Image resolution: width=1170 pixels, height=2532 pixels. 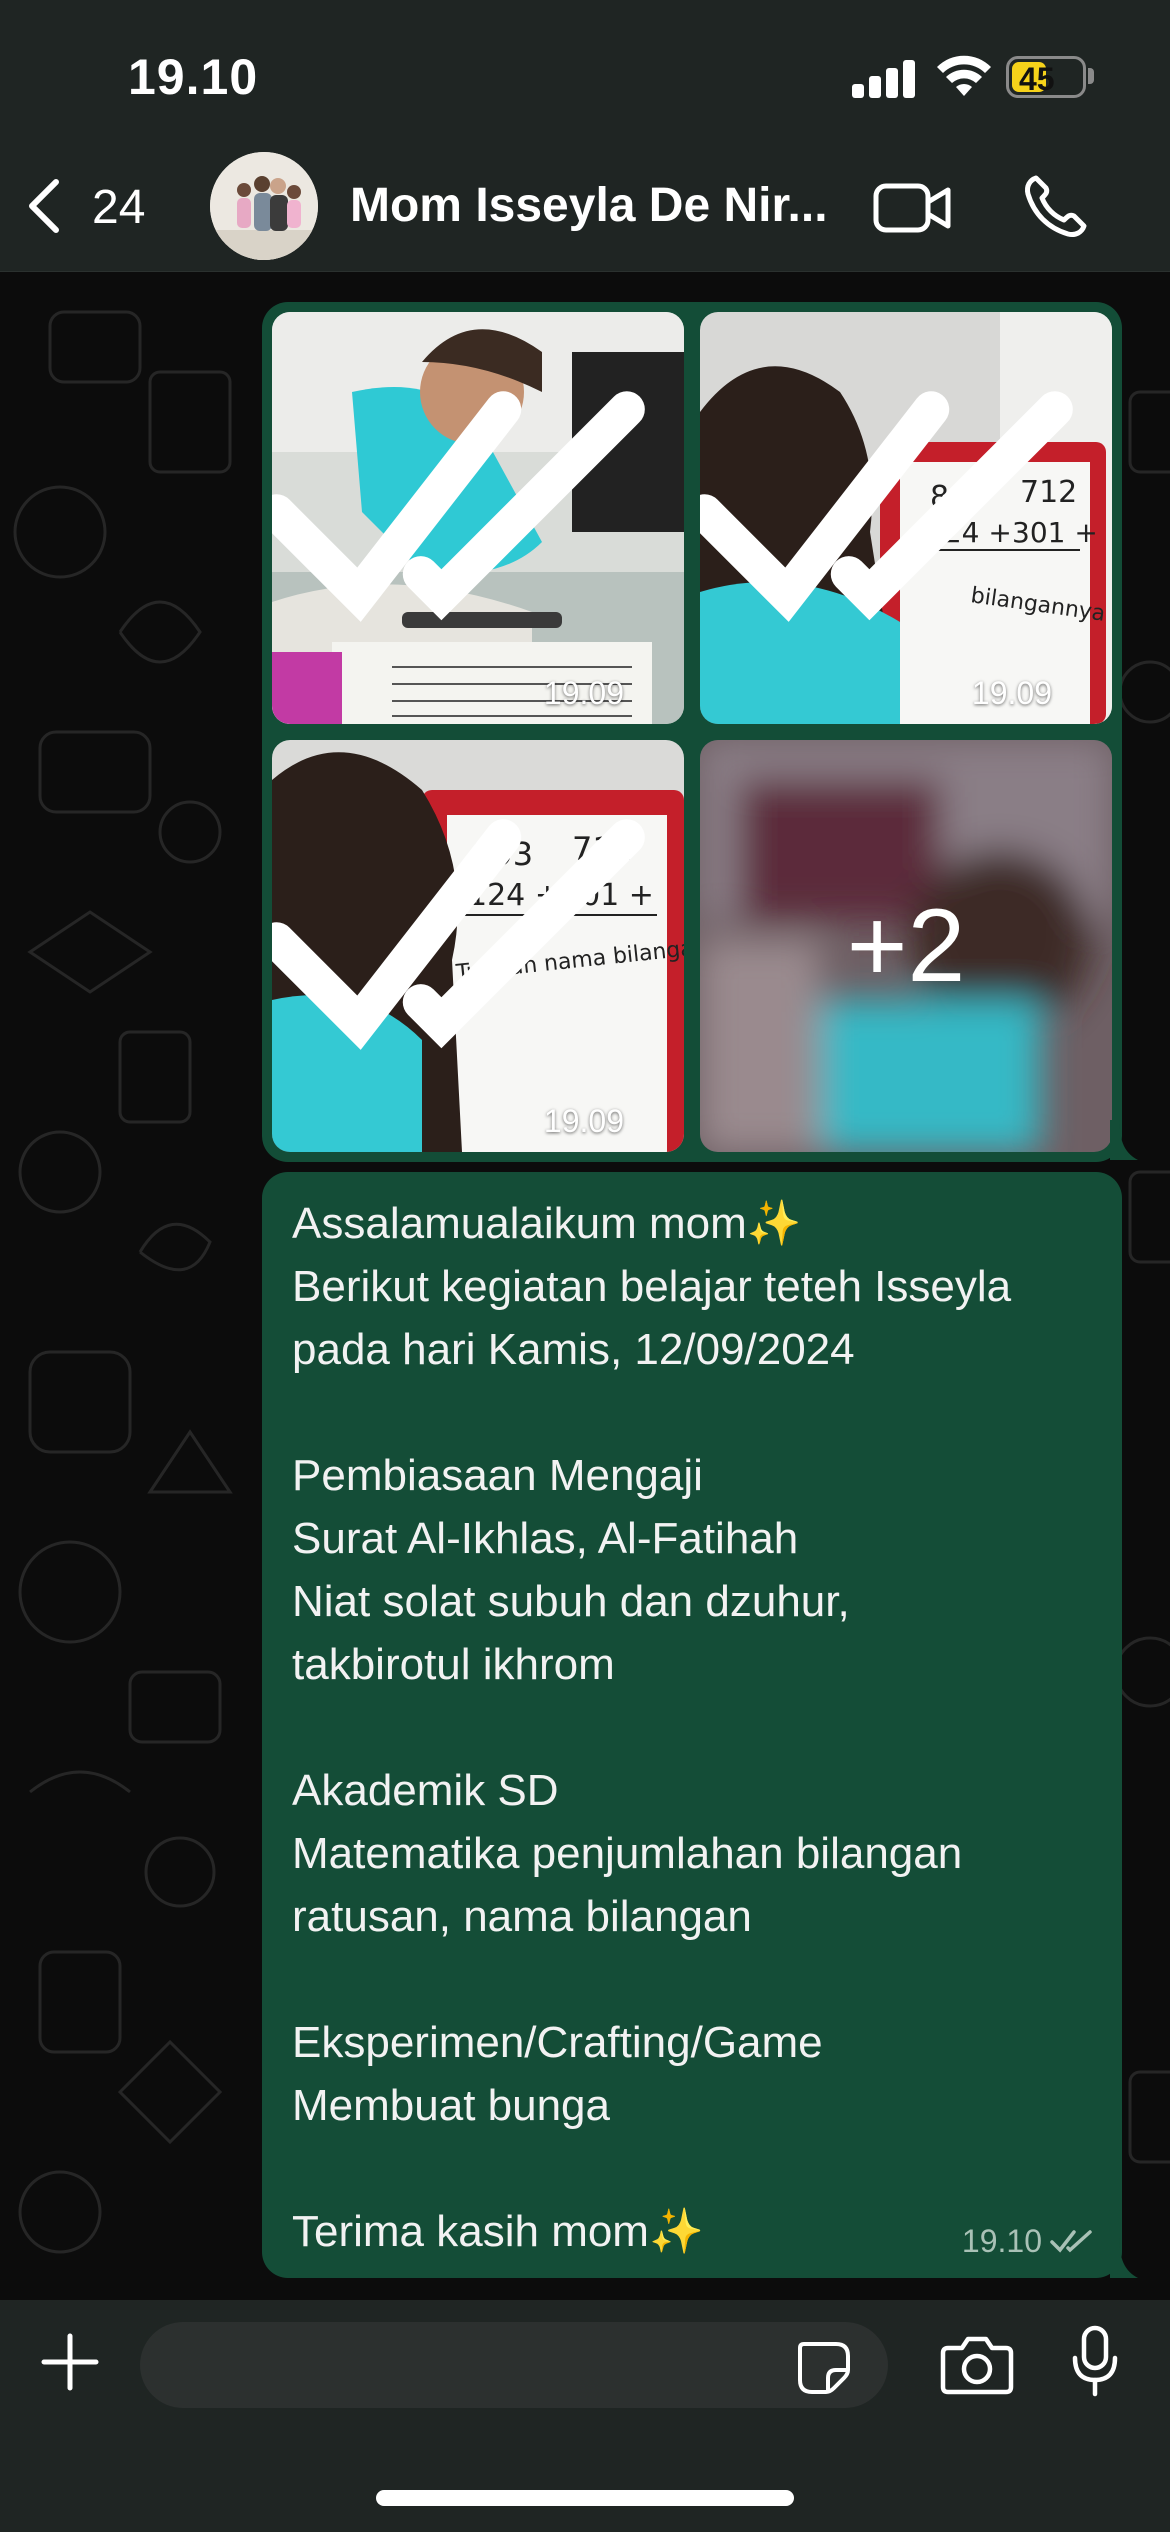 What do you see at coordinates (264, 206) in the screenshot?
I see `contact-avatar` at bounding box center [264, 206].